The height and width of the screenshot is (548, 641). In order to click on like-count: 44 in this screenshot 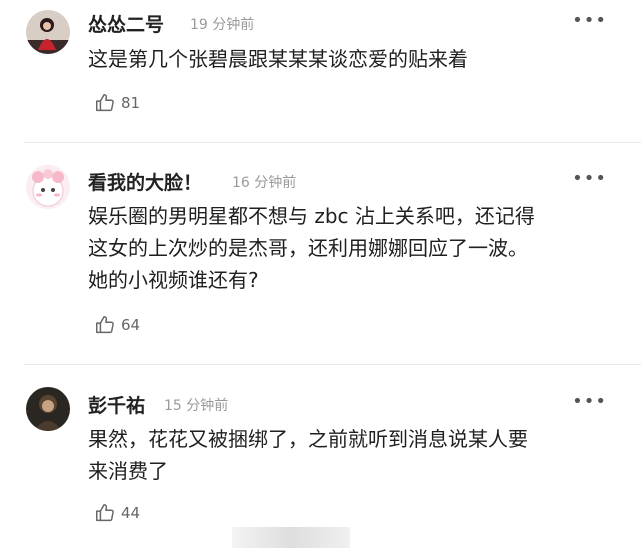, I will do `click(131, 513)`.